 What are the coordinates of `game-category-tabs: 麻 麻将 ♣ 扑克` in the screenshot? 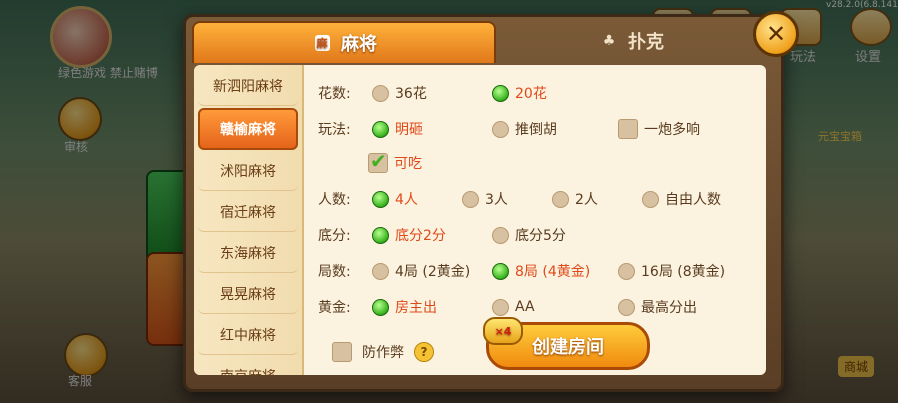 It's located at (483, 40).